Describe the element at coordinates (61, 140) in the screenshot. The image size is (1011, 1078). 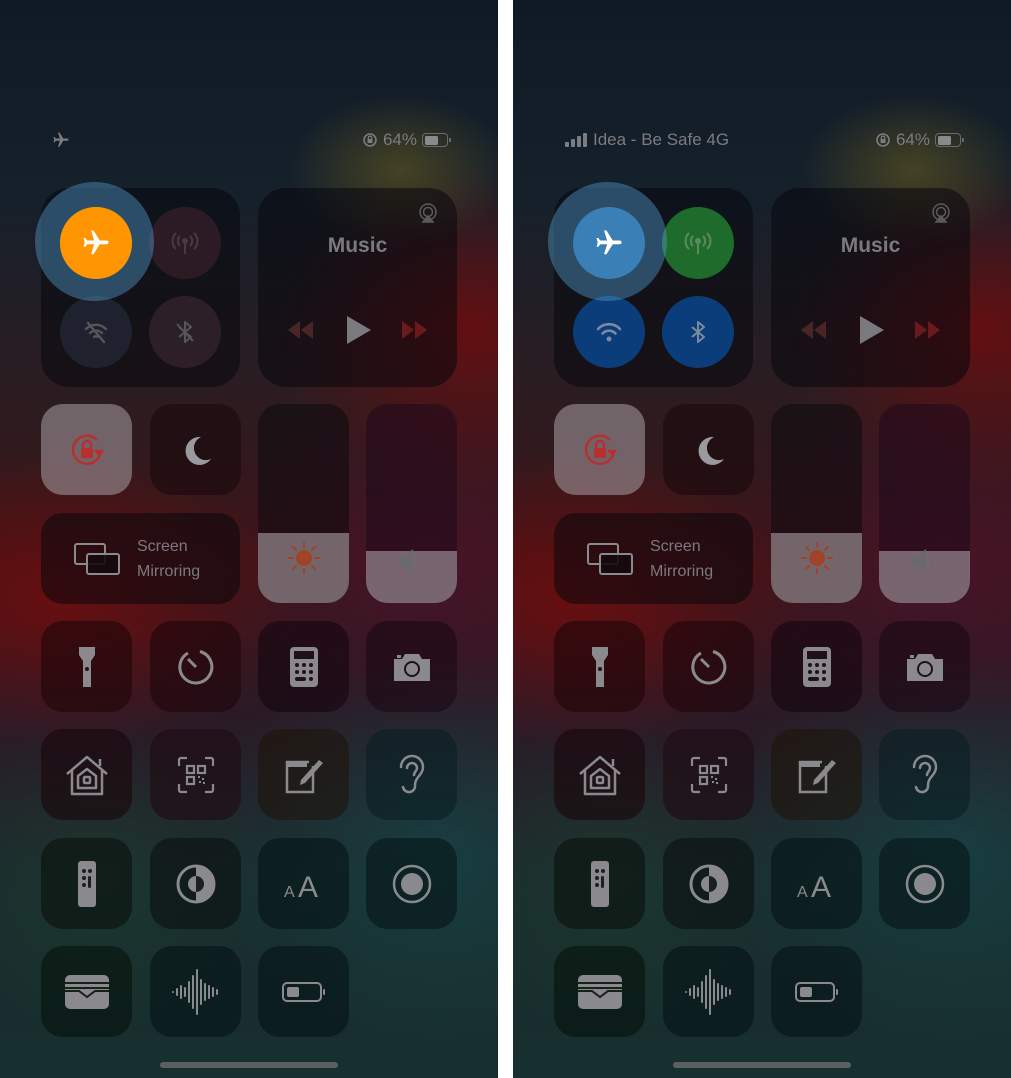
I see `status-bar-left` at that location.